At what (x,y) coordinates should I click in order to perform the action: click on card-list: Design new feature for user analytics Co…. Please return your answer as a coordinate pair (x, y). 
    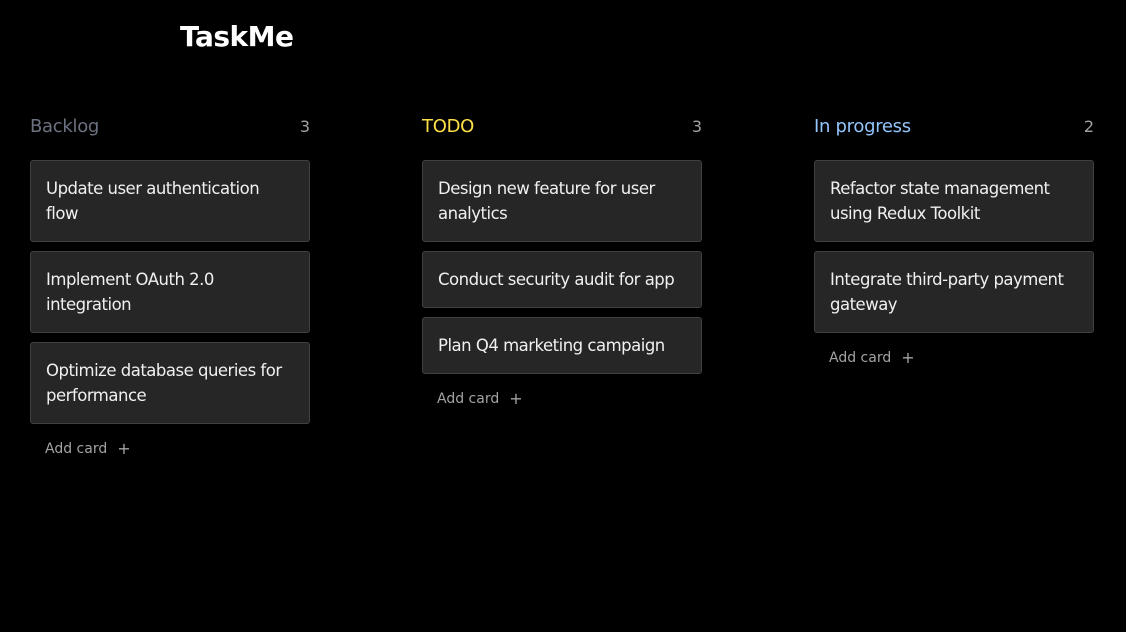
    Looking at the image, I should click on (562, 267).